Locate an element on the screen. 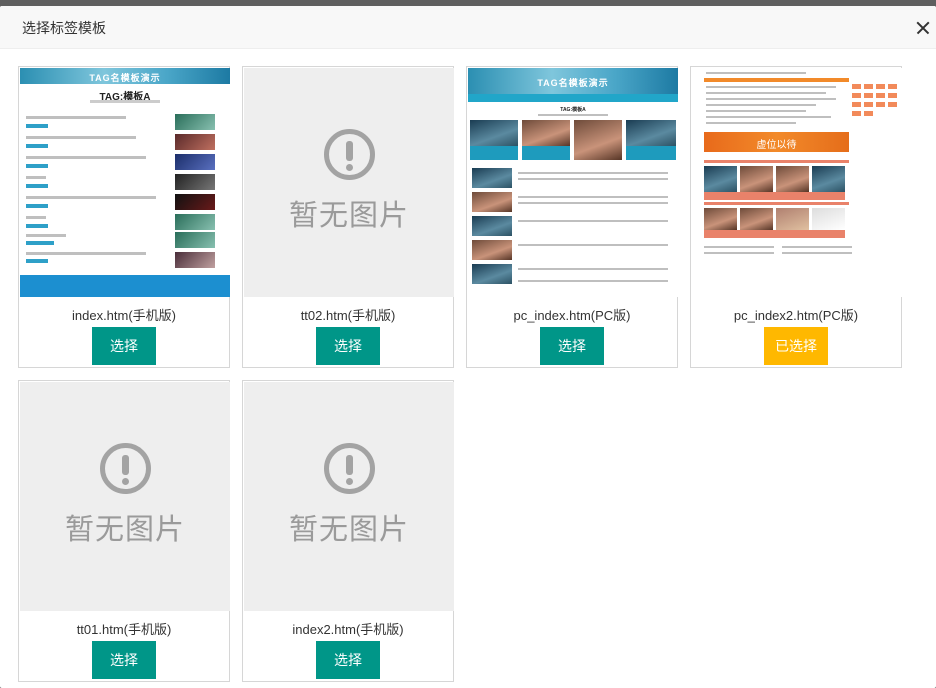 This screenshot has width=936, height=688. template-card-pc-index2: 虚位以待 pc_index2.htm(PC版) 已选择 is located at coordinates (796, 217).